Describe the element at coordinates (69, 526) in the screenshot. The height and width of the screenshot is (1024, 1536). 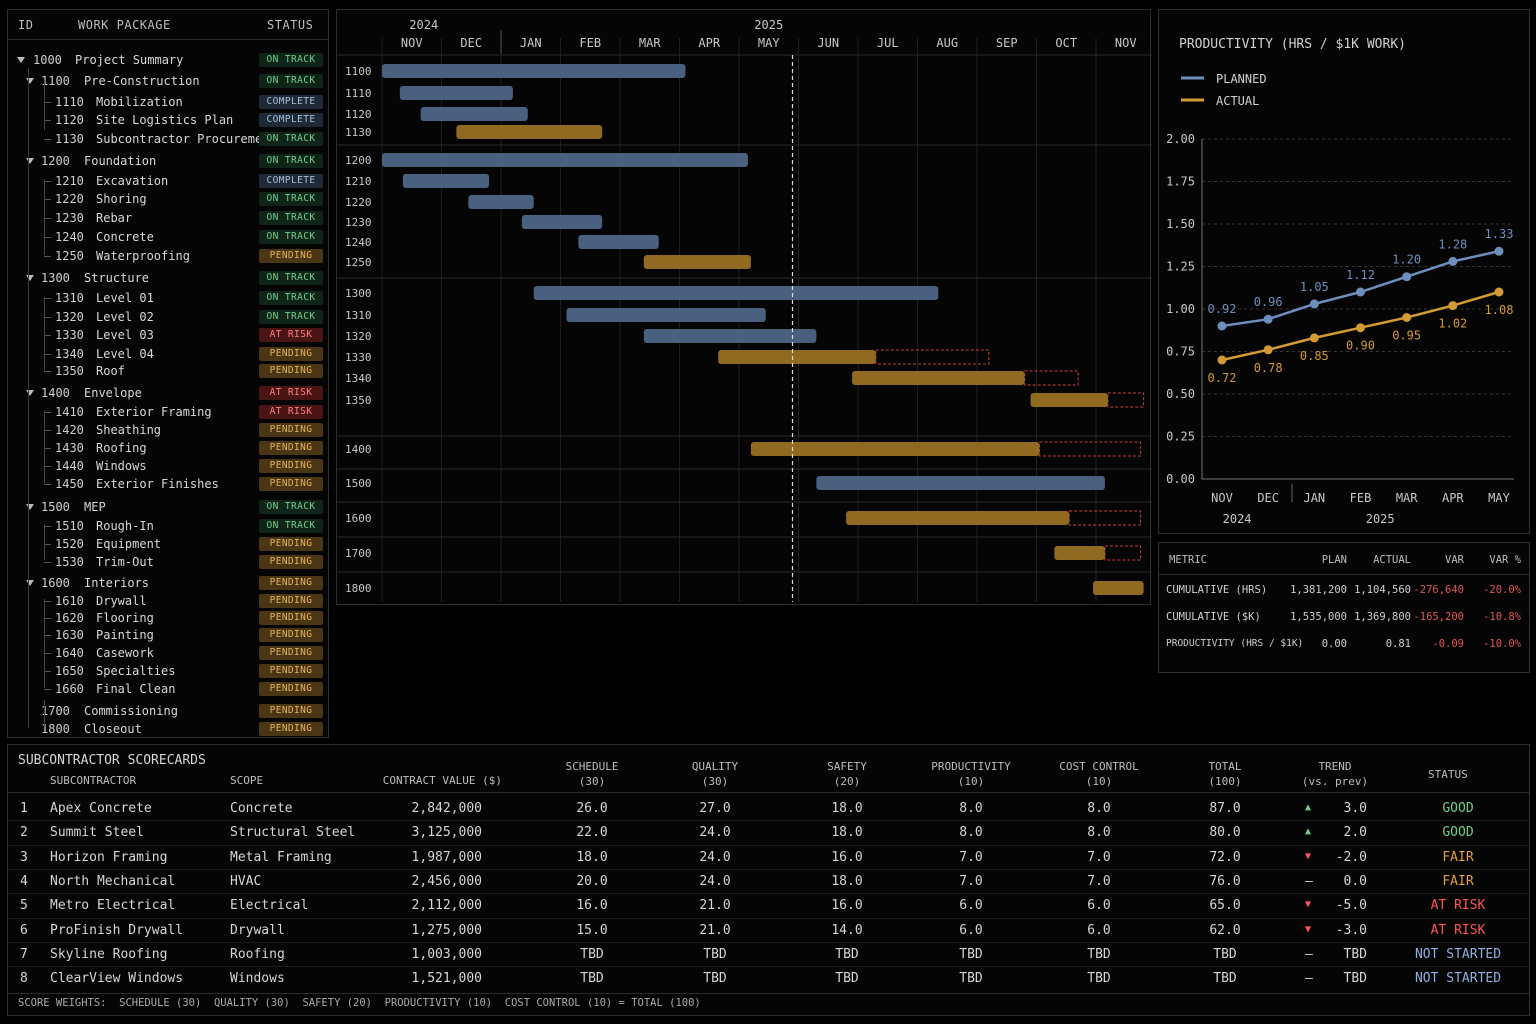
I see `wbs-row-id: 1510` at that location.